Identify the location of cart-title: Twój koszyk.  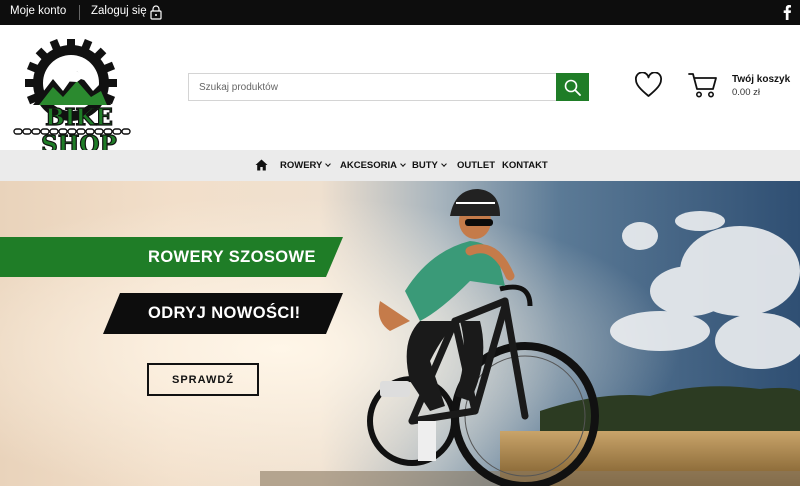
(761, 79).